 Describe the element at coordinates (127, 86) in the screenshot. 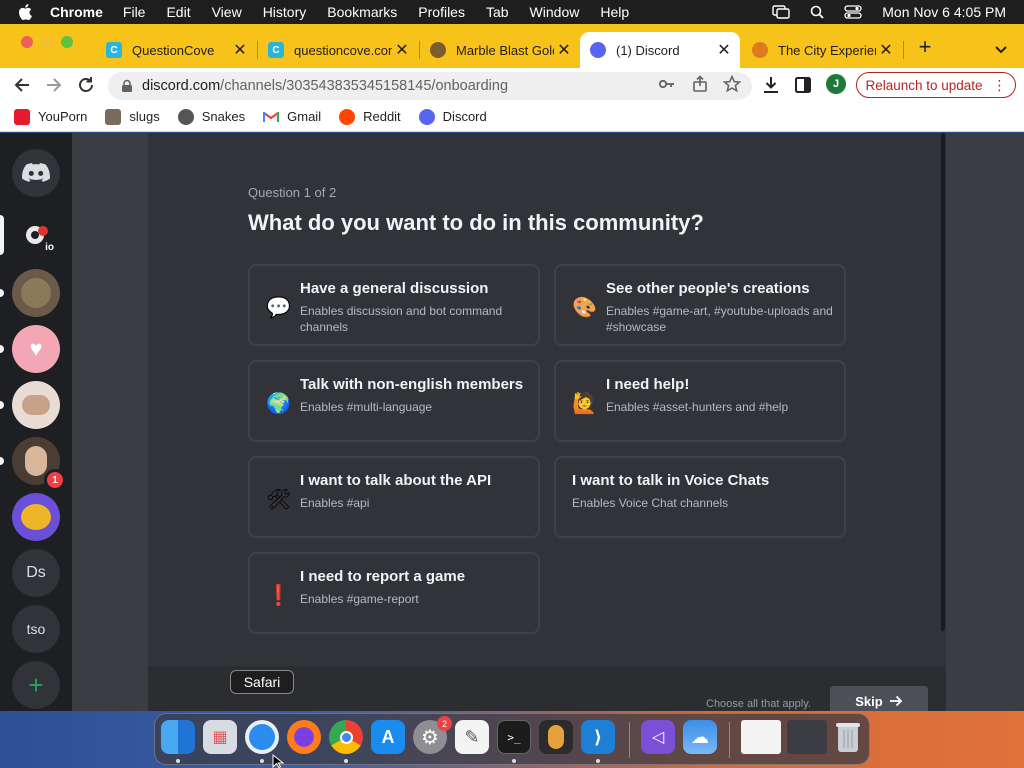

I see `lock-icon` at that location.